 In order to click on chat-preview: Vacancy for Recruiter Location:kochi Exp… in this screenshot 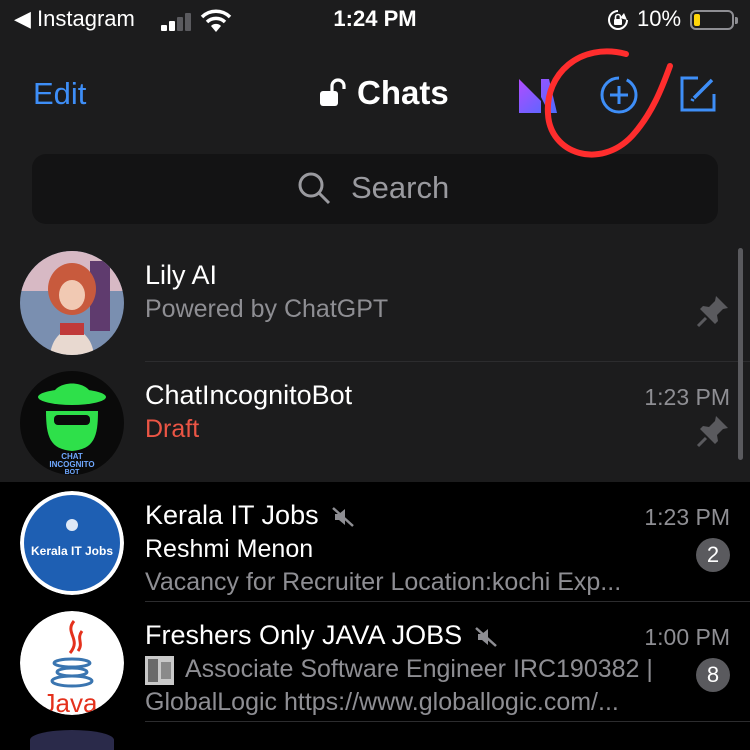, I will do `click(383, 582)`.